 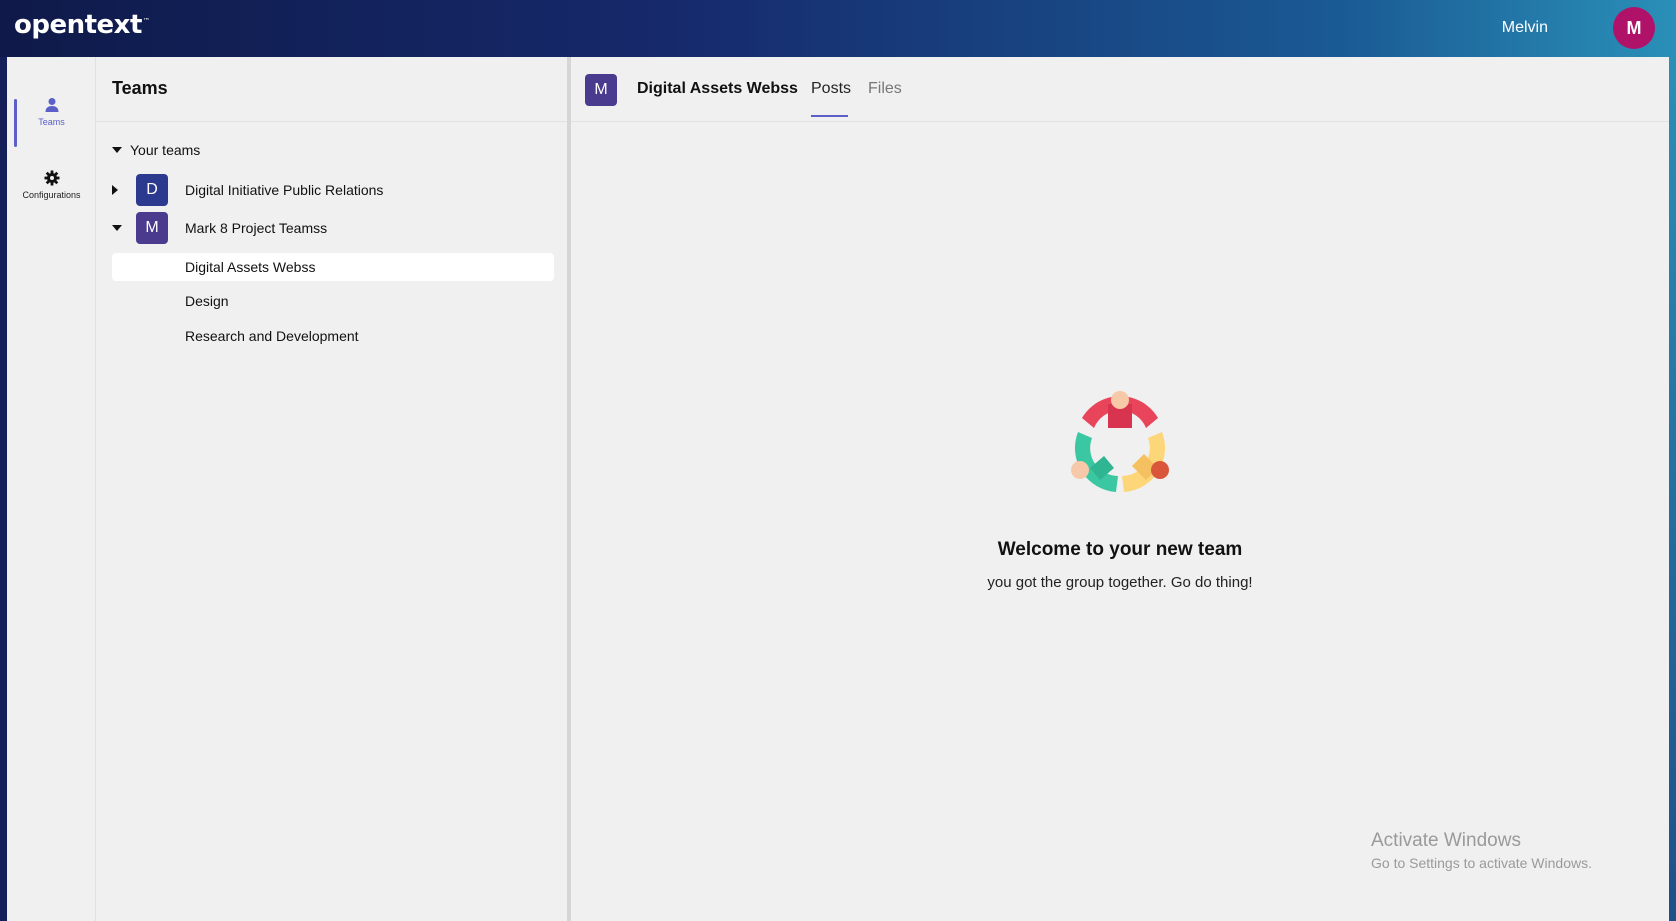 What do you see at coordinates (78, 25) in the screenshot?
I see `brand-name: opentext` at bounding box center [78, 25].